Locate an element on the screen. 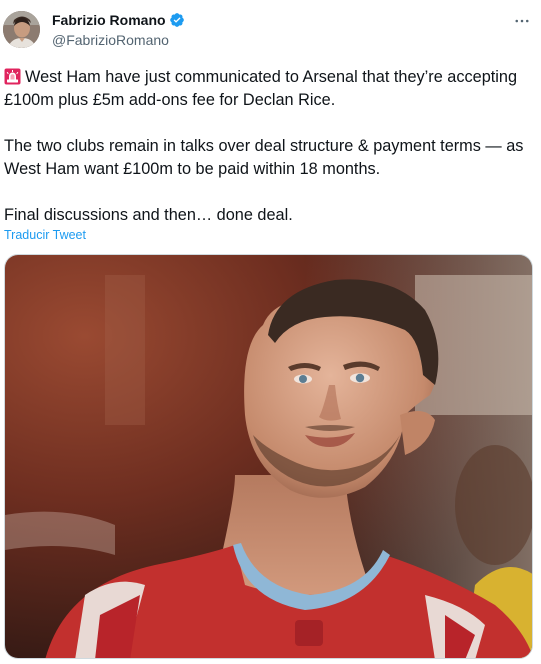 This screenshot has width=541, height=664. verified-badge-icon is located at coordinates (177, 20).